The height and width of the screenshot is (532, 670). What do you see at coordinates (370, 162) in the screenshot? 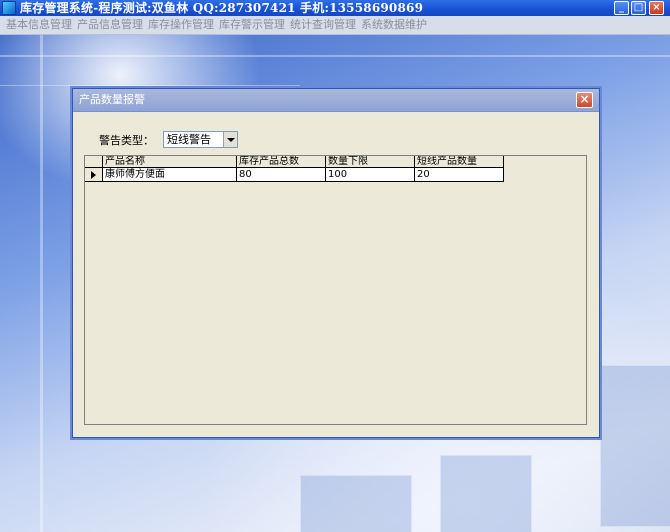
I see `column-header-lower-limit: 数量下限` at bounding box center [370, 162].